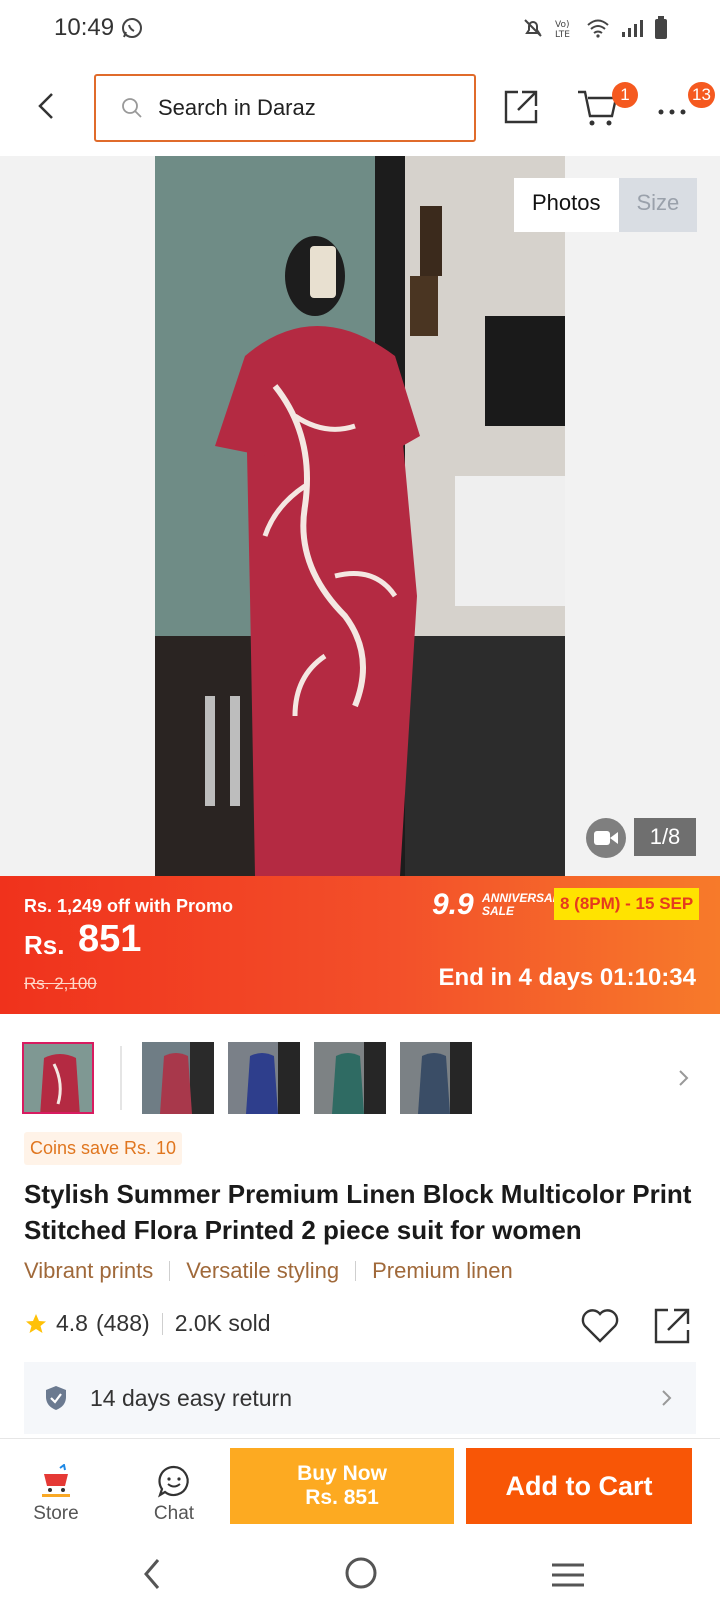 This screenshot has height=1612, width=720. I want to click on thumbnail-divider, so click(121, 1078).